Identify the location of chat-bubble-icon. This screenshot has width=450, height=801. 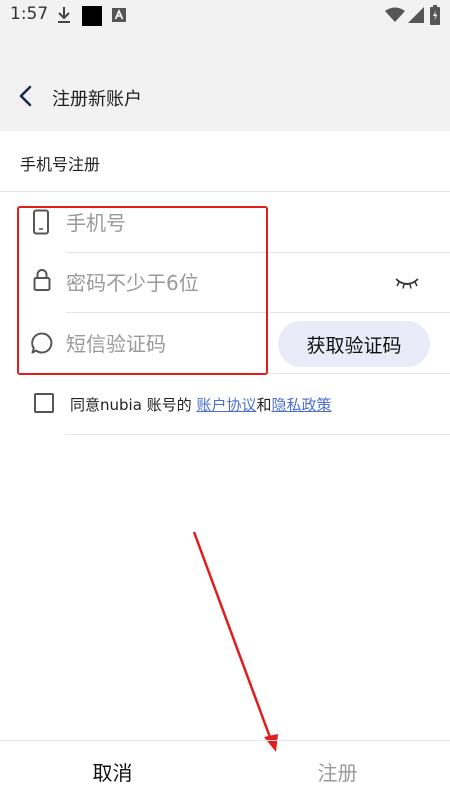
(42, 343).